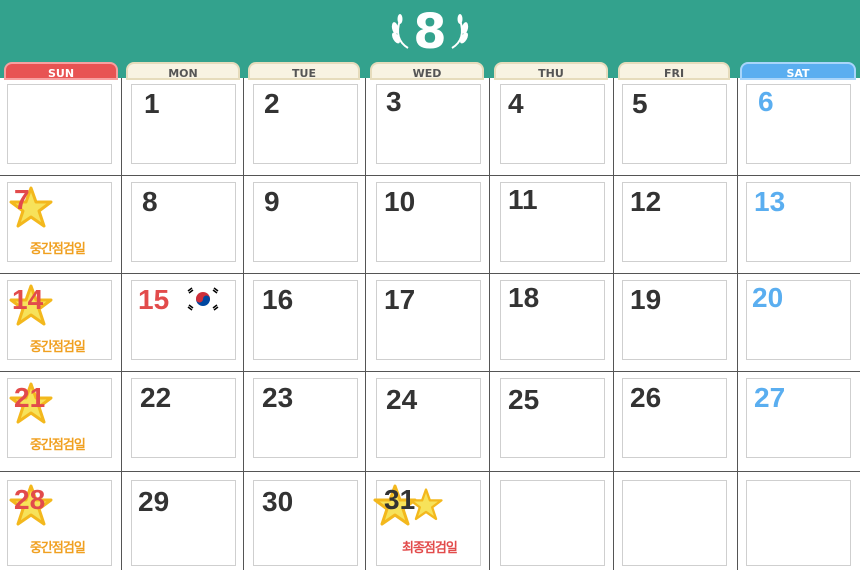 The image size is (860, 570). Describe the element at coordinates (183, 127) in the screenshot. I see `day-cell: 1` at that location.